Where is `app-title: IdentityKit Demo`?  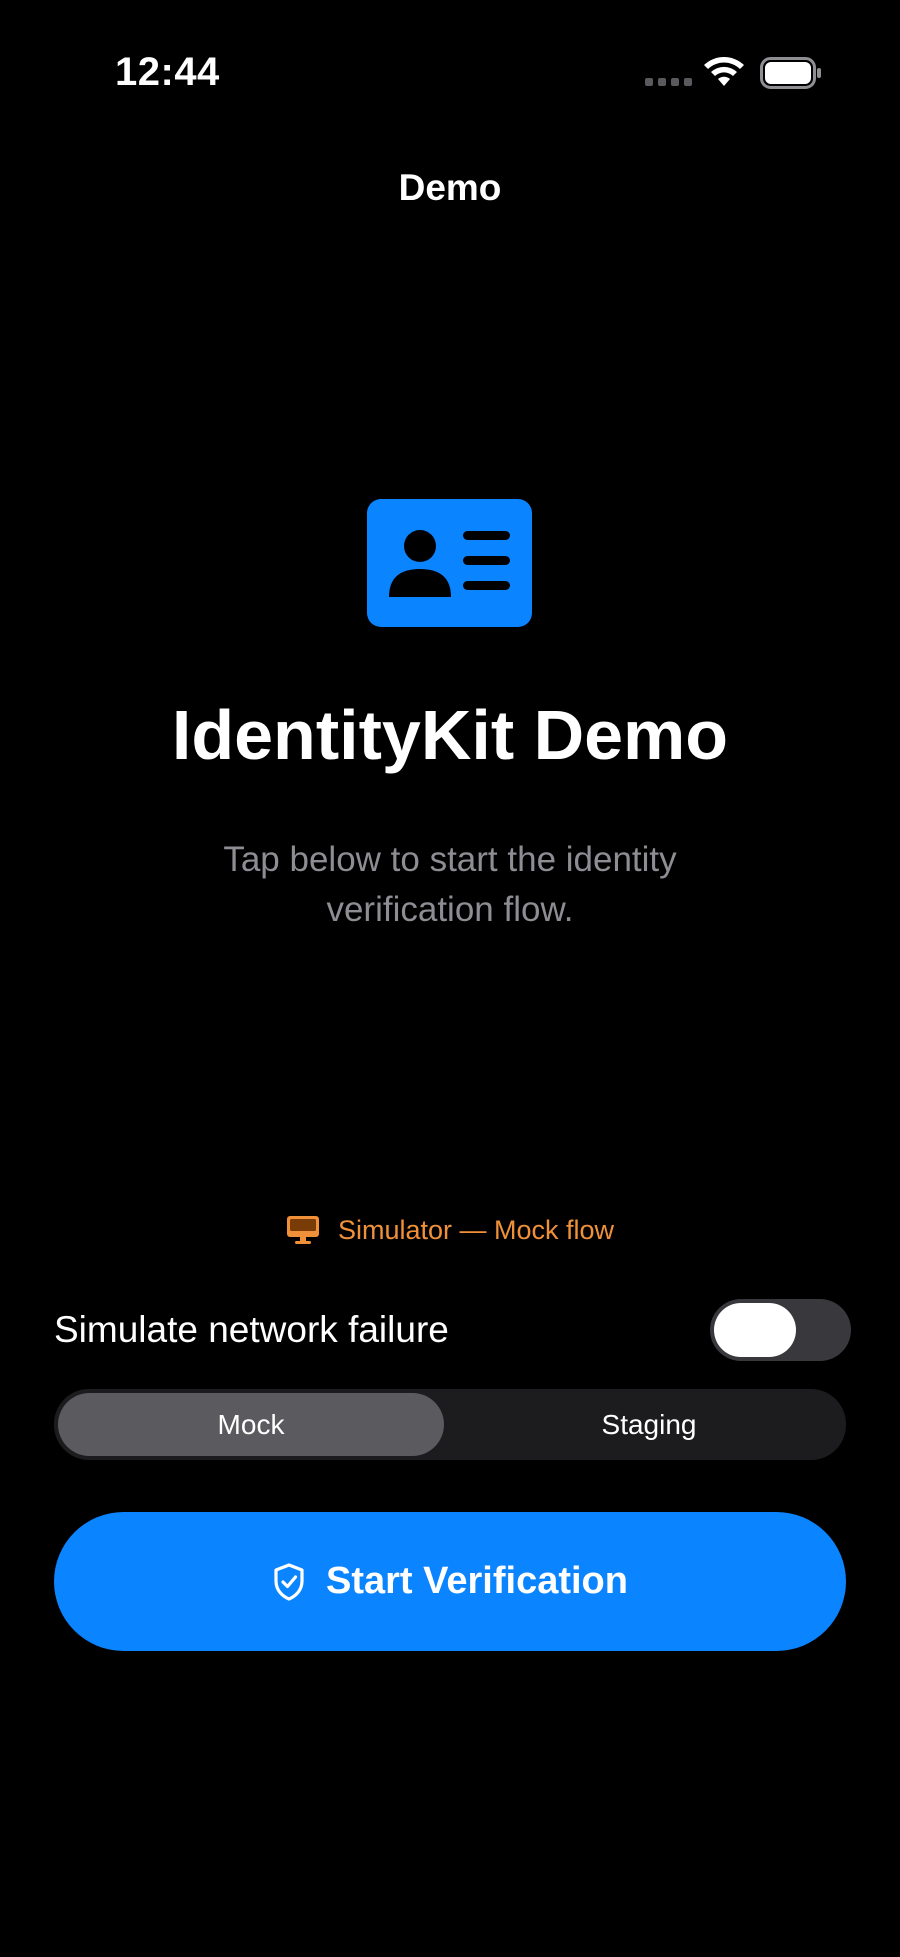 app-title: IdentityKit Demo is located at coordinates (450, 735).